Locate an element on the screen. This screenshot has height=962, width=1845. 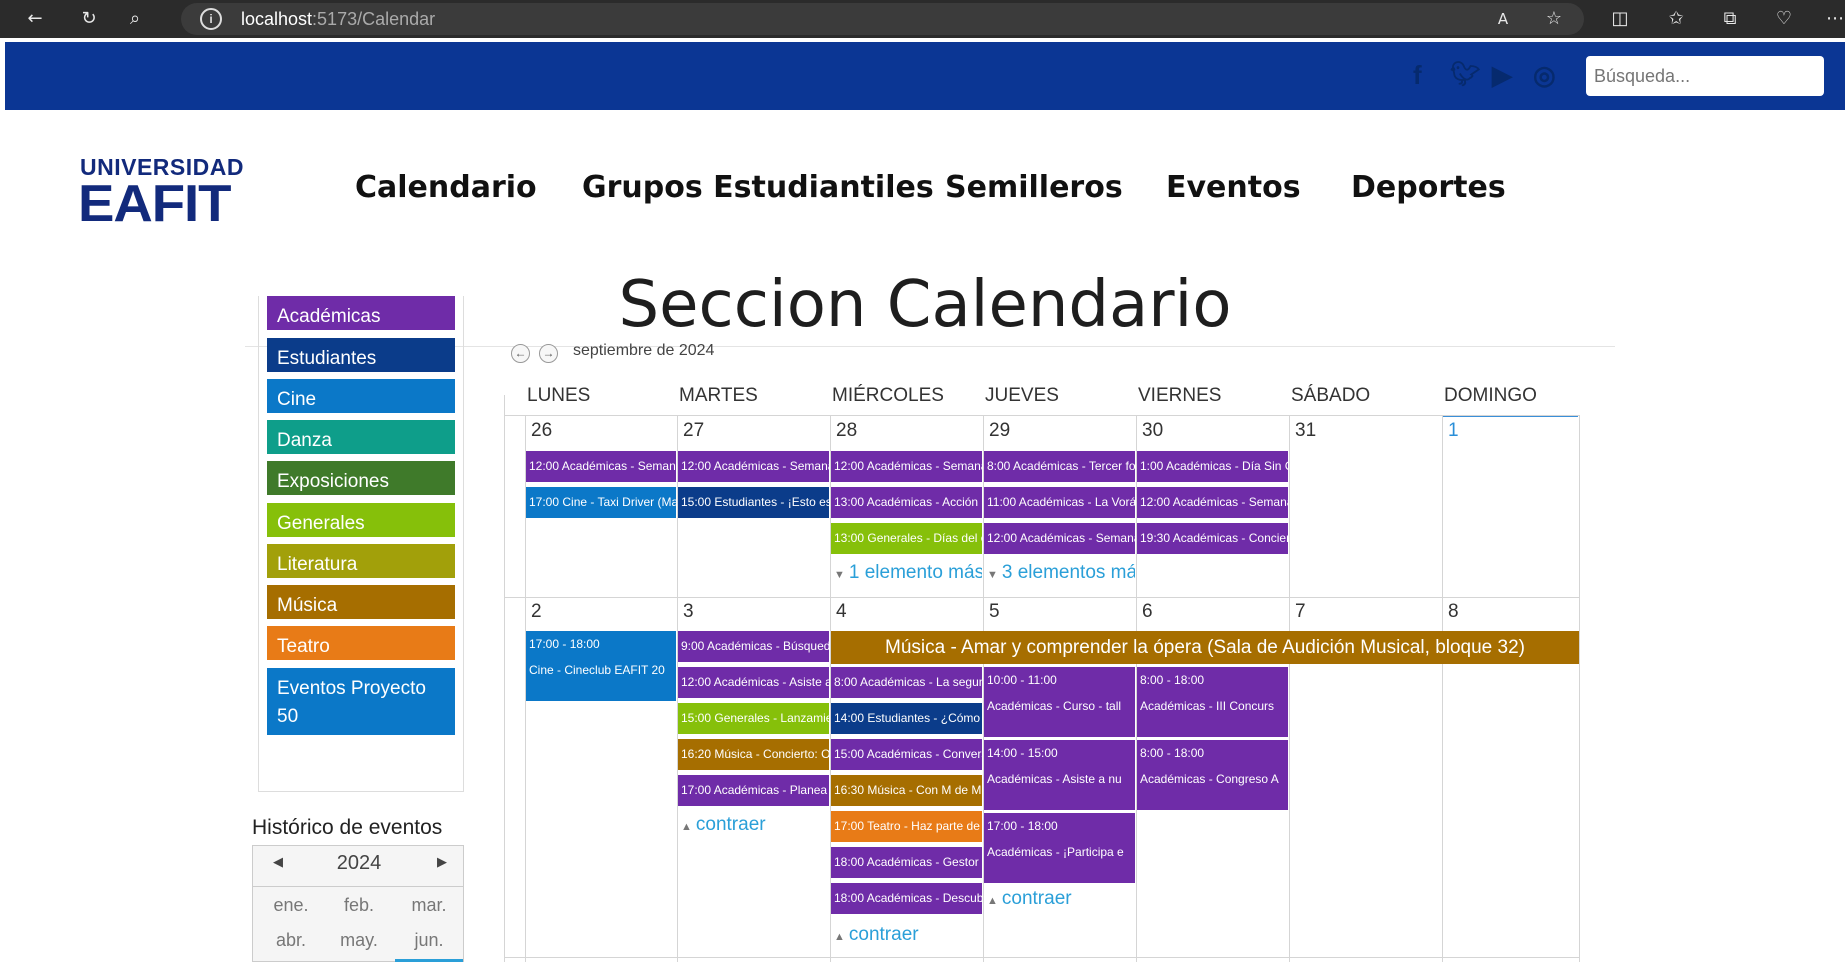
browser-essentials-icon: ♡ is located at coordinates (1784, 19).